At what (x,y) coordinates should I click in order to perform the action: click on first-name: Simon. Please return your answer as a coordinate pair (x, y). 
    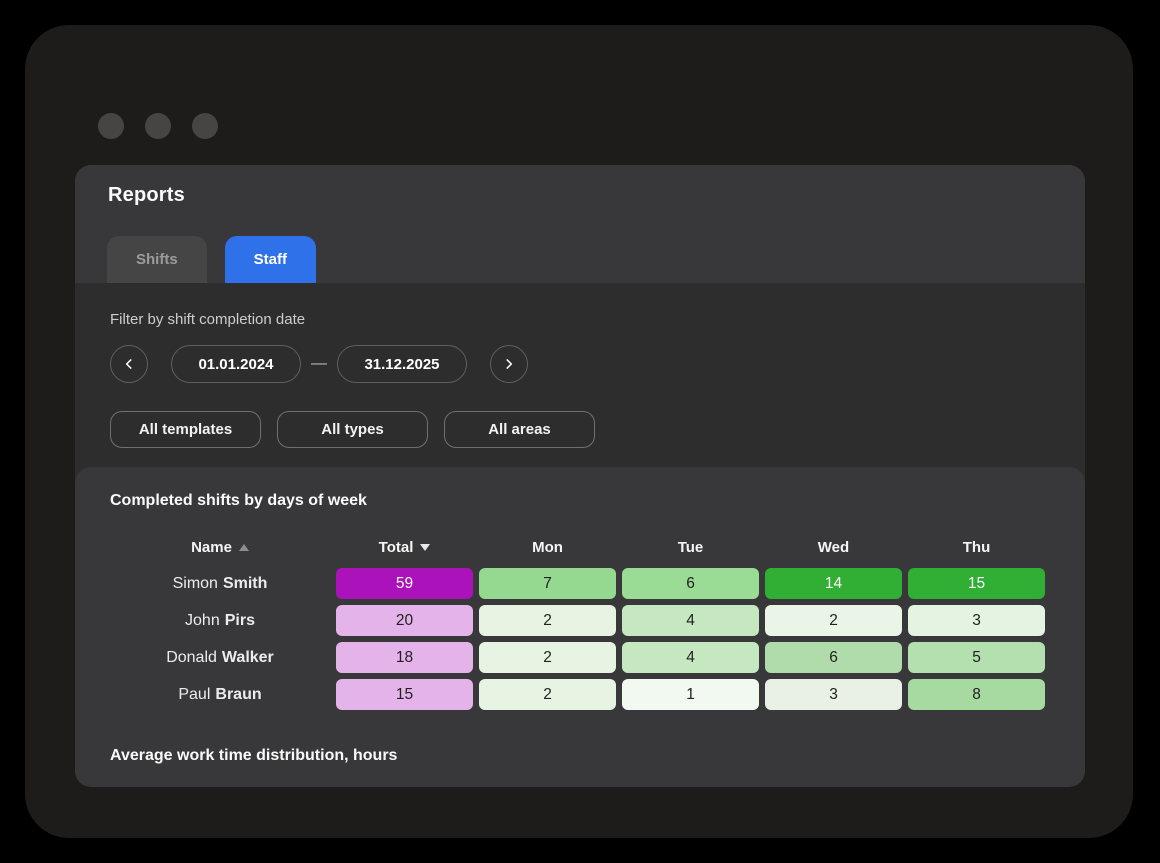
    Looking at the image, I should click on (195, 583).